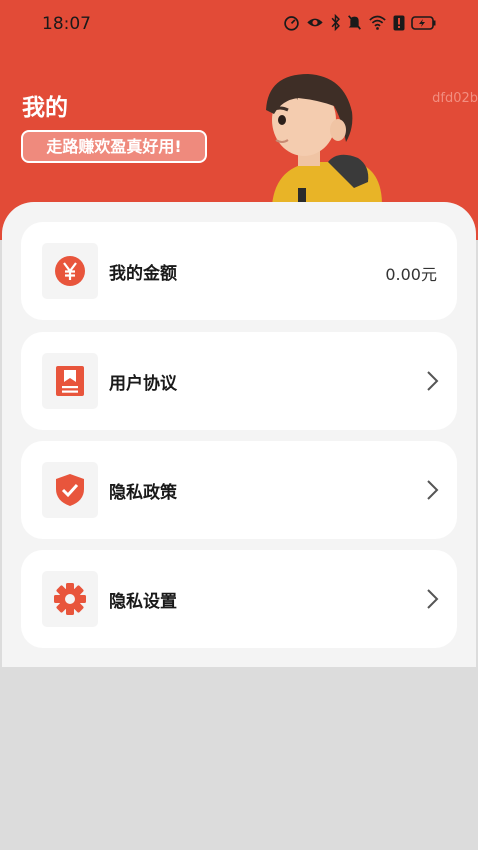 This screenshot has height=850, width=478. What do you see at coordinates (239, 381) in the screenshot?
I see `menu-item-user-agreement: 用户协议` at bounding box center [239, 381].